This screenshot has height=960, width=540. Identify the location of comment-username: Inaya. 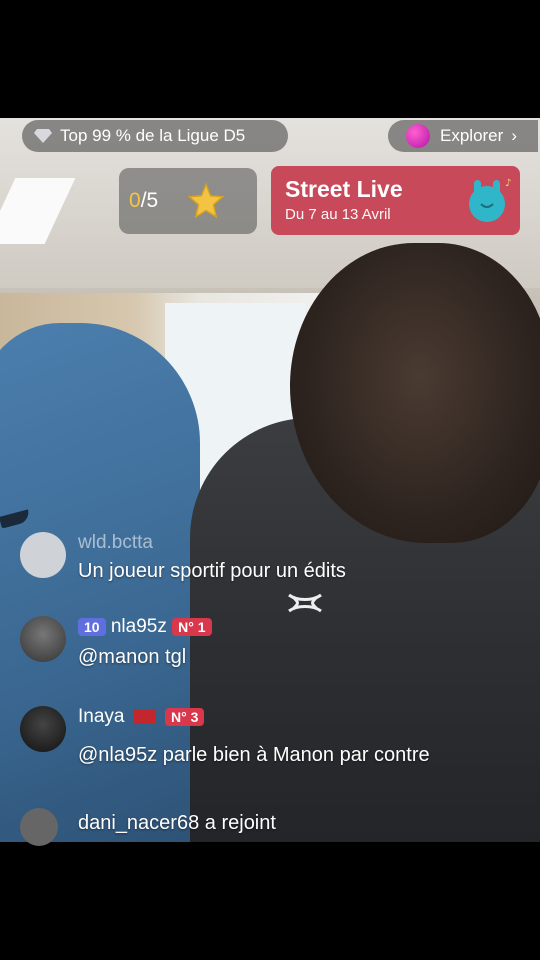
(101, 716).